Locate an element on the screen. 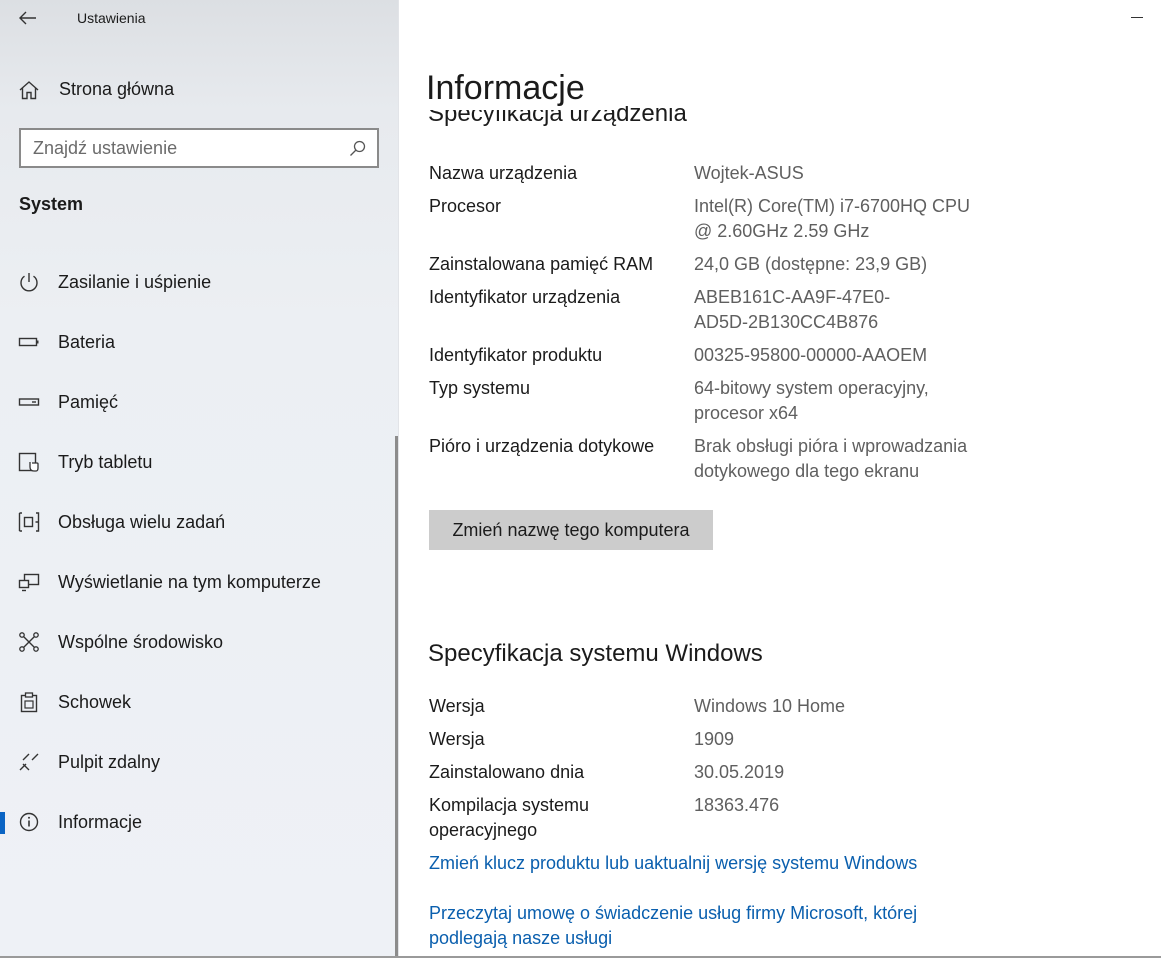 Image resolution: width=1161 pixels, height=958 pixels. spec-value: 00325-95800-00000-AAOEM is located at coordinates (811, 355).